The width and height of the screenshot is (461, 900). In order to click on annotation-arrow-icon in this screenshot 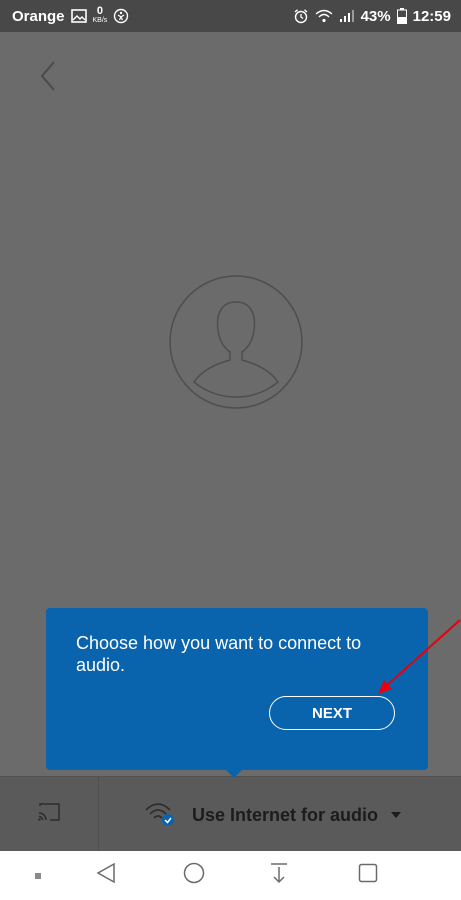, I will do `click(419, 656)`.